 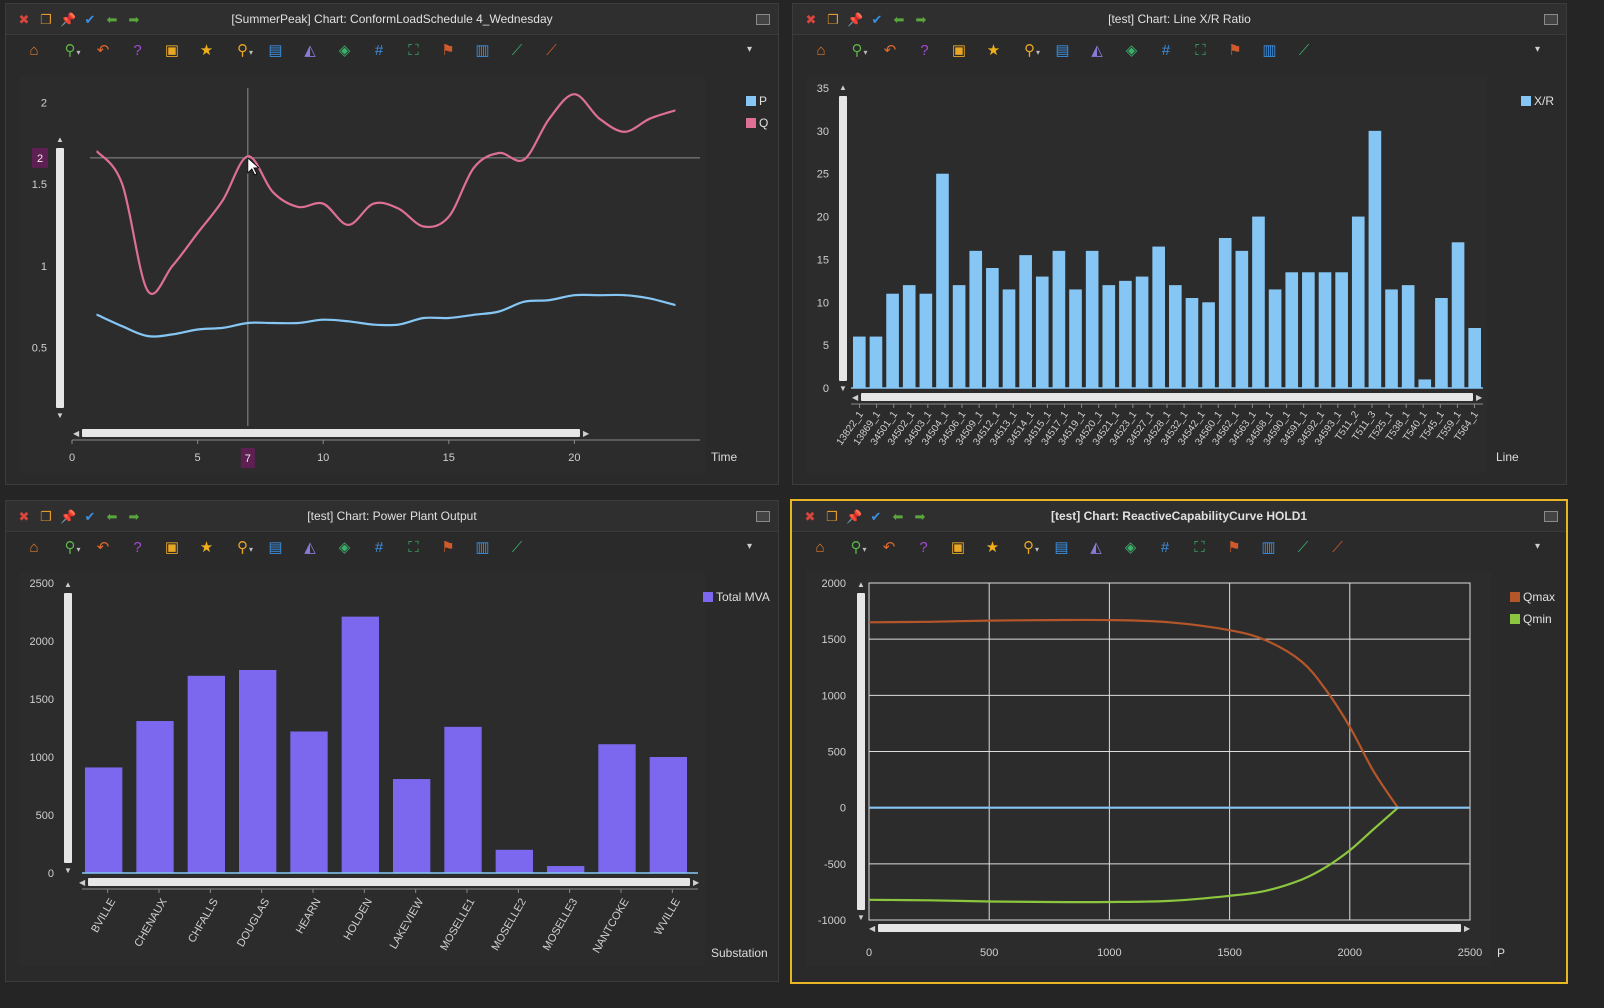 What do you see at coordinates (757, 123) in the screenshot?
I see `legend-item: Q` at bounding box center [757, 123].